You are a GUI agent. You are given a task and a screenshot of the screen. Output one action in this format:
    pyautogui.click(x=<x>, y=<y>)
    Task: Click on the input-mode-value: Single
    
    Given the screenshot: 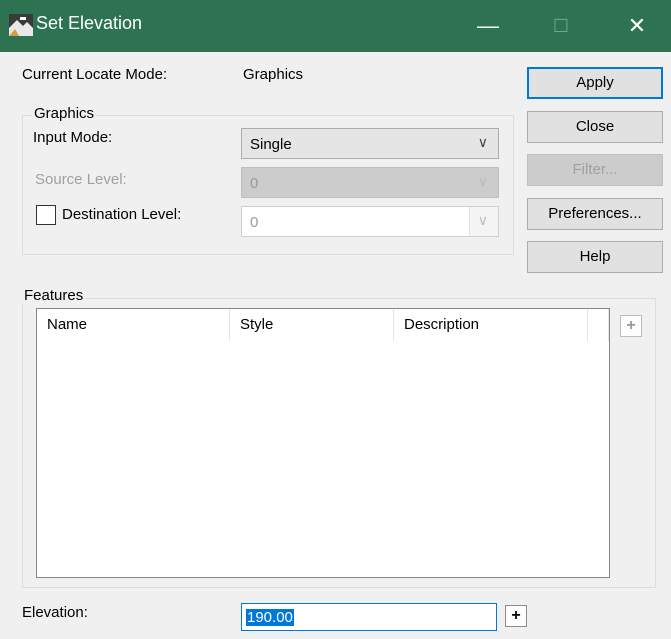 What is the action you would take?
    pyautogui.click(x=271, y=144)
    